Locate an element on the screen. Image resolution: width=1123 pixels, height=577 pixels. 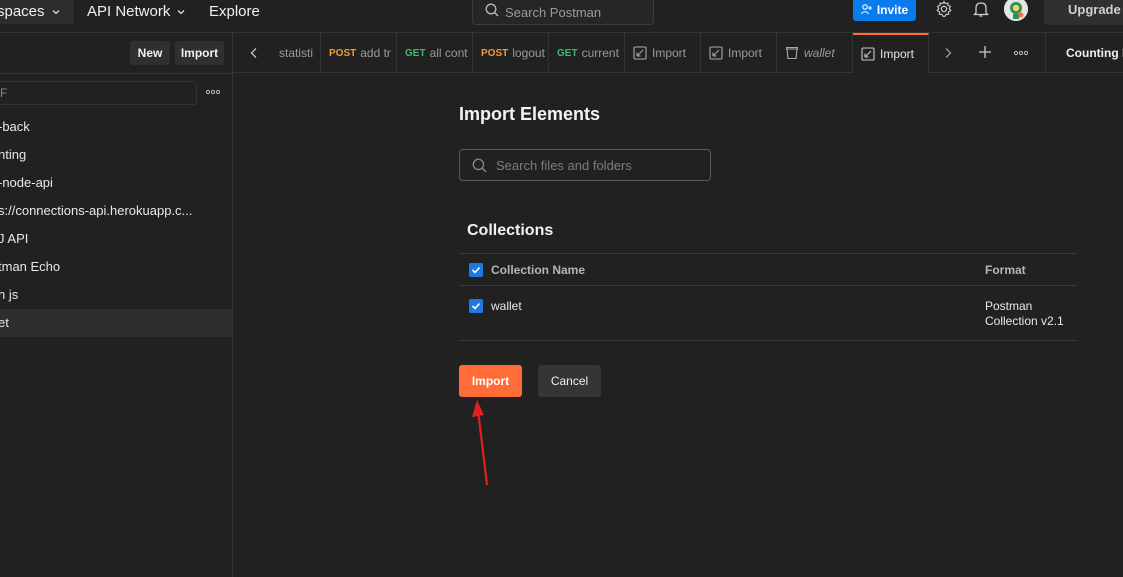
sidebar-item-wallet: et is located at coordinates (116, 323).